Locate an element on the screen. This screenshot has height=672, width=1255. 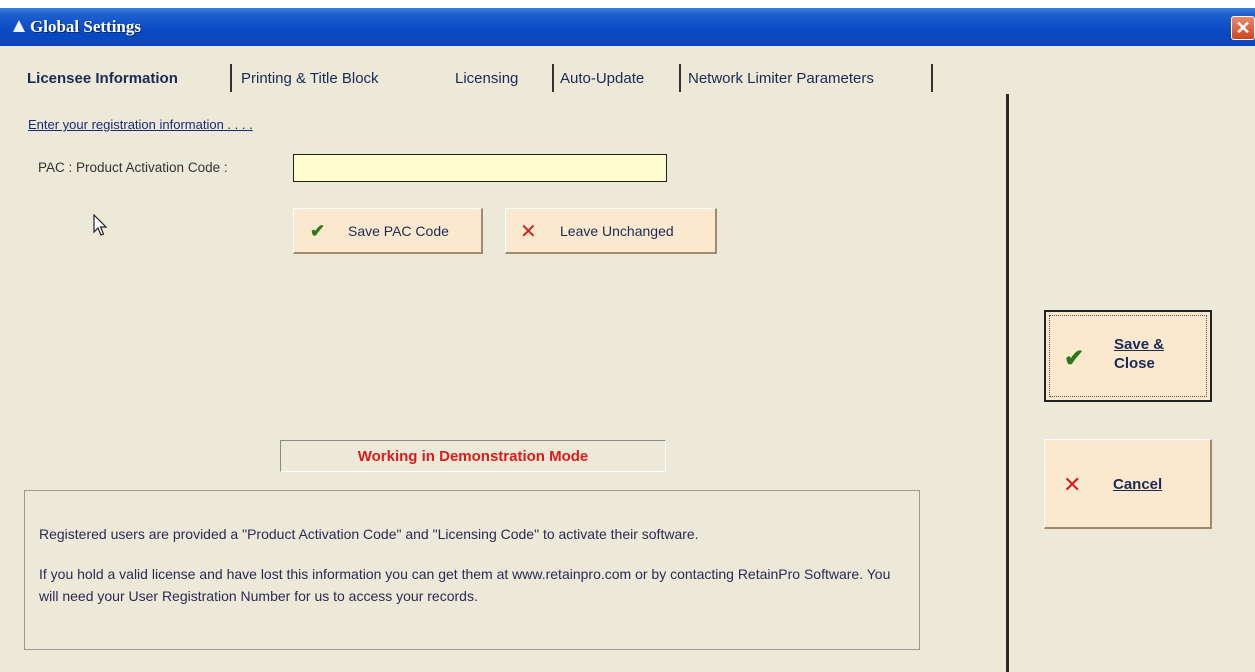
tab-licensee-information: Licensee Information is located at coordinates (102, 78).